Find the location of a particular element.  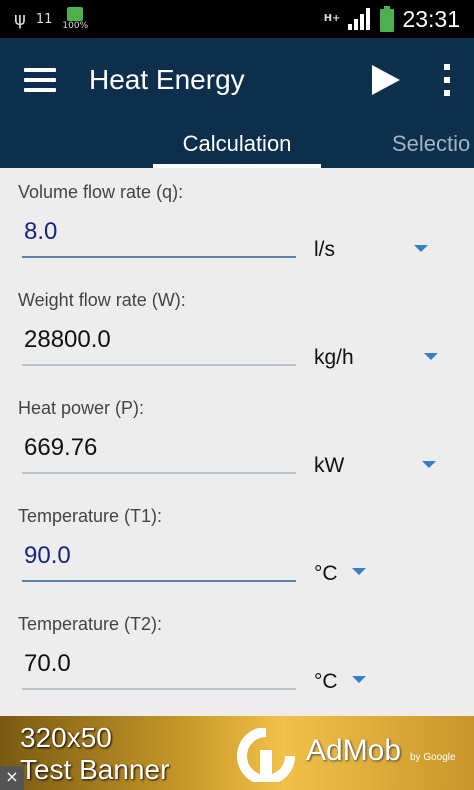

field-label: Volume flow rate (q): is located at coordinates (101, 192).